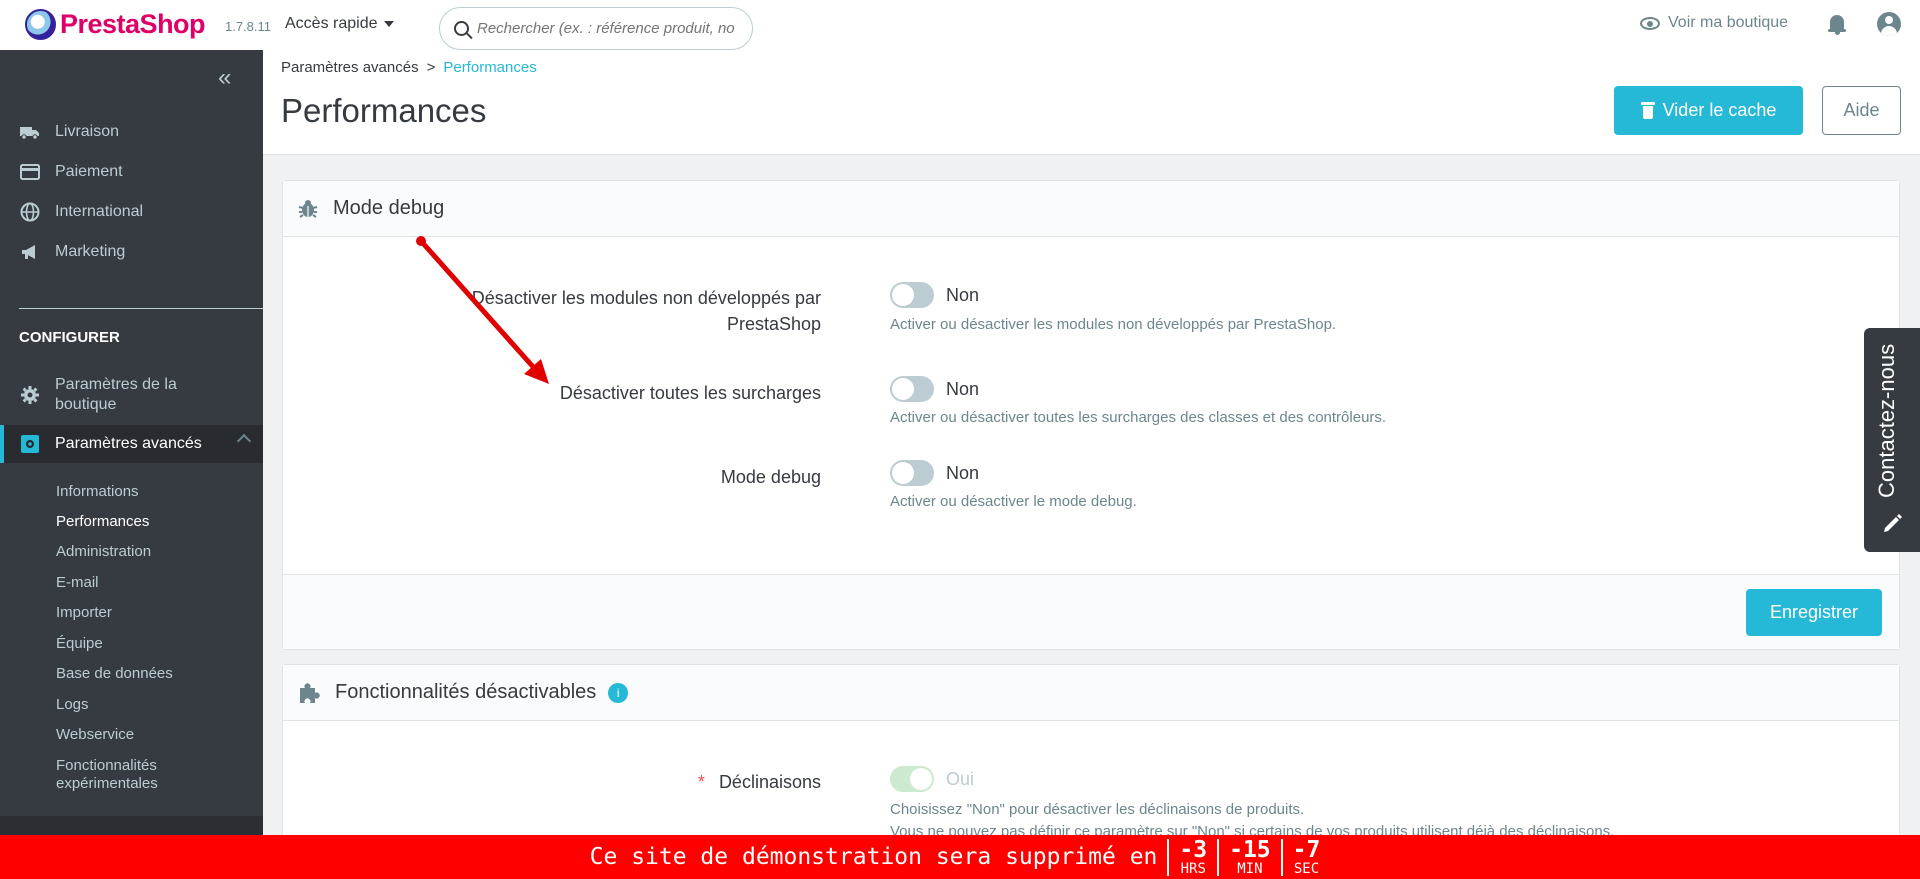 This screenshot has height=879, width=1920. I want to click on sidebar-item-shop-parameters: Paramètres de la boutique, so click(131, 395).